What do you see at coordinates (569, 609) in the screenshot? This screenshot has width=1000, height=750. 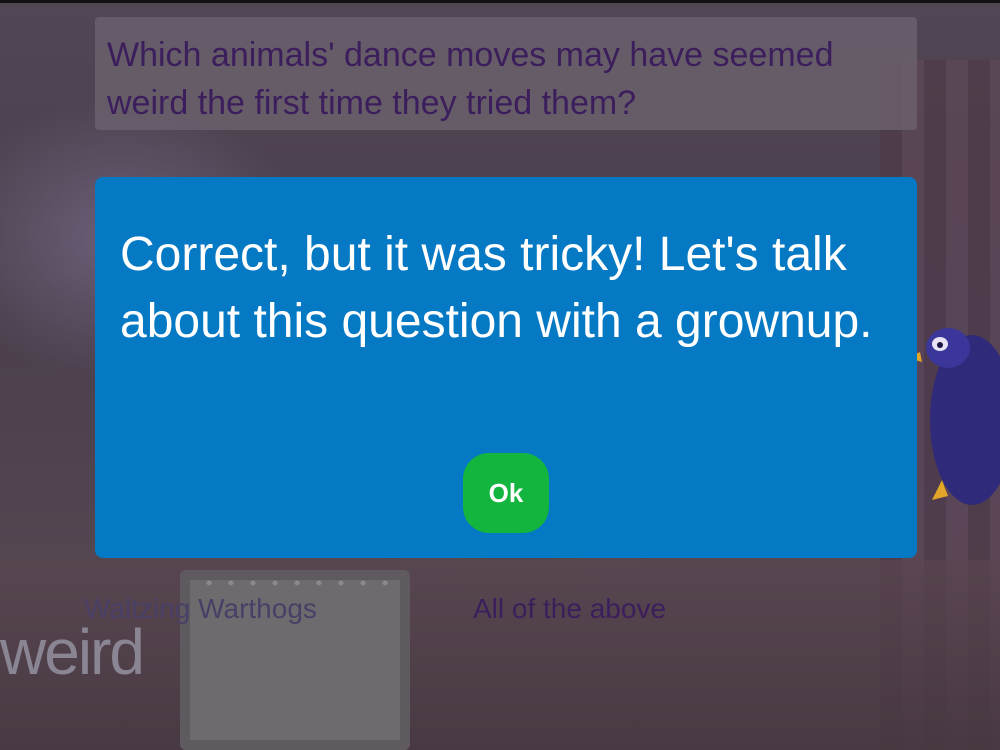 I see `answer-option-all-of-the-above: All of the above` at bounding box center [569, 609].